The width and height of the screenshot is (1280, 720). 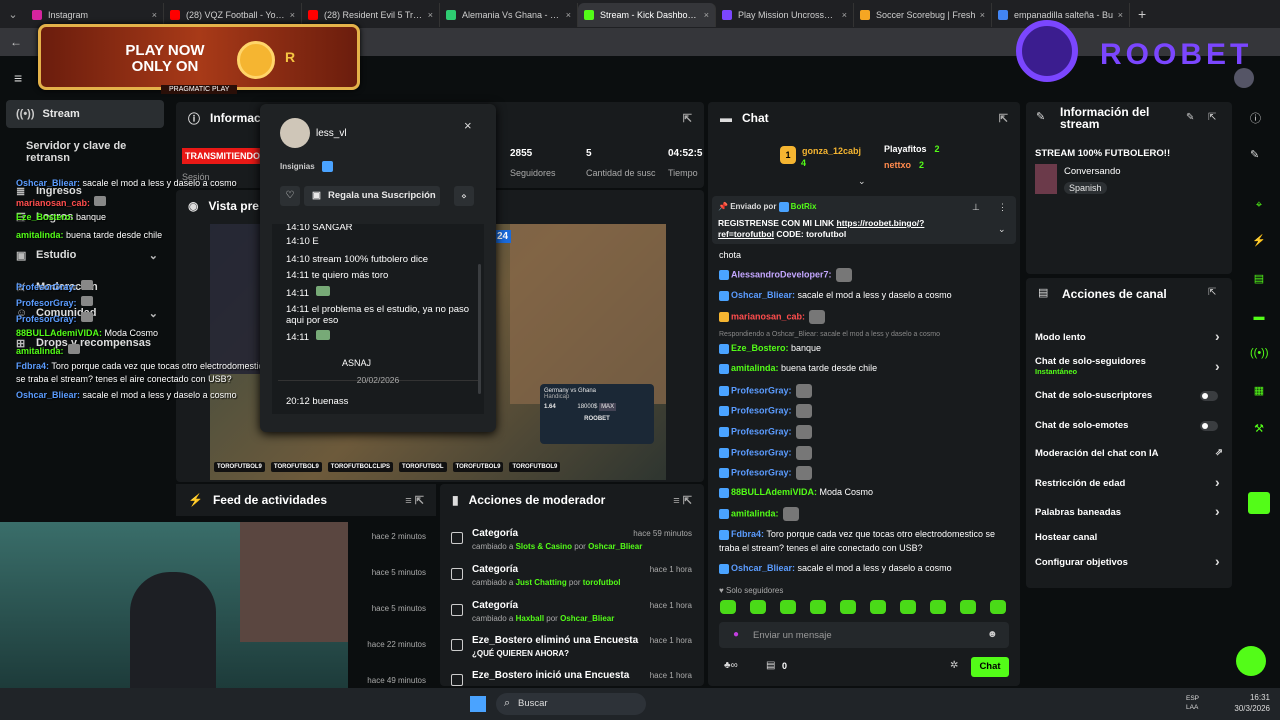 What do you see at coordinates (864, 635) in the screenshot?
I see `chat-input: ● Enviar un mensaje ☻` at bounding box center [864, 635].